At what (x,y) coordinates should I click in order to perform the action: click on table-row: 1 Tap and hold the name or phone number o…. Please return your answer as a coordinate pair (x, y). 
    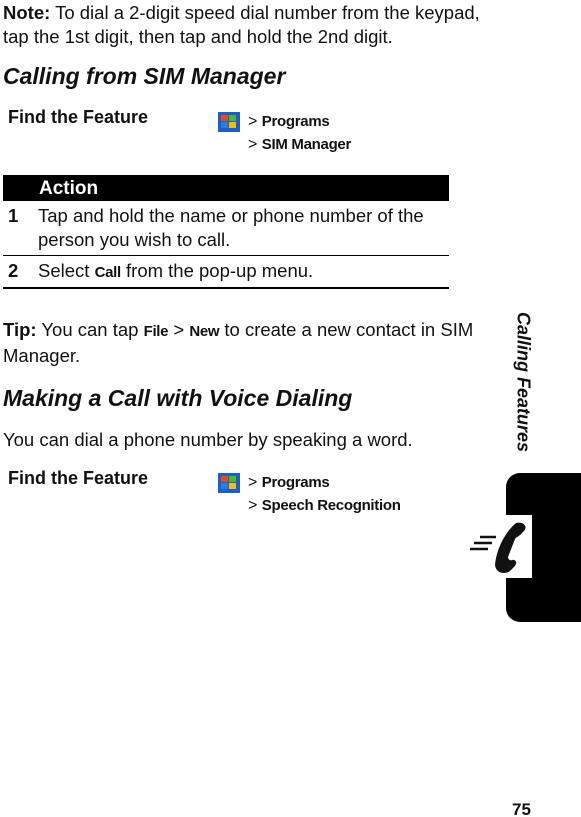
    Looking at the image, I should click on (226, 228).